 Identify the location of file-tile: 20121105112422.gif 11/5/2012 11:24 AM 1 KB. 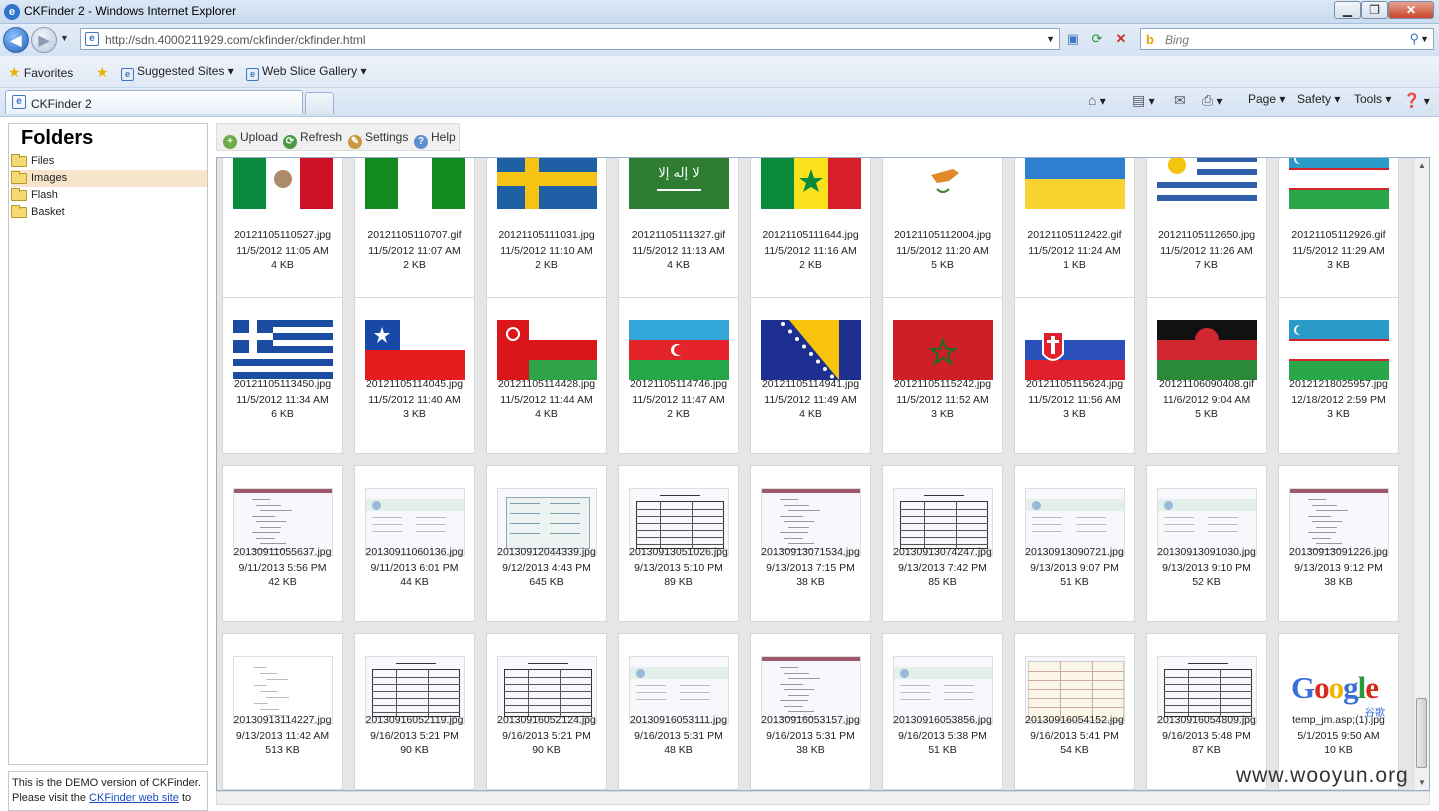
(1074, 231).